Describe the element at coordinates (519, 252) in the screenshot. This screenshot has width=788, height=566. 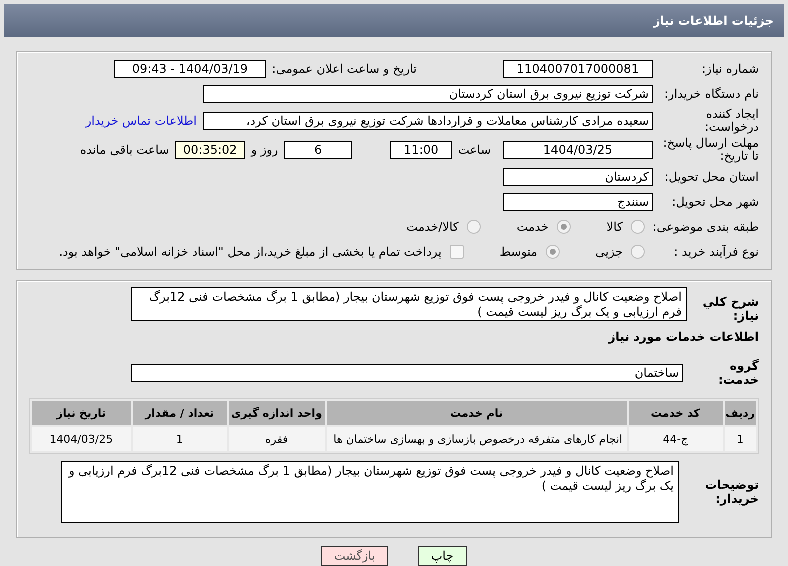
I see `radio-label: متوسط` at that location.